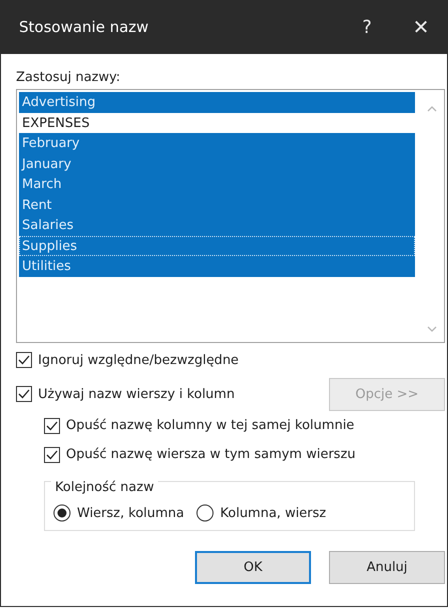 This screenshot has height=608, width=448. Describe the element at coordinates (421, 27) in the screenshot. I see `close-button: ✕` at that location.